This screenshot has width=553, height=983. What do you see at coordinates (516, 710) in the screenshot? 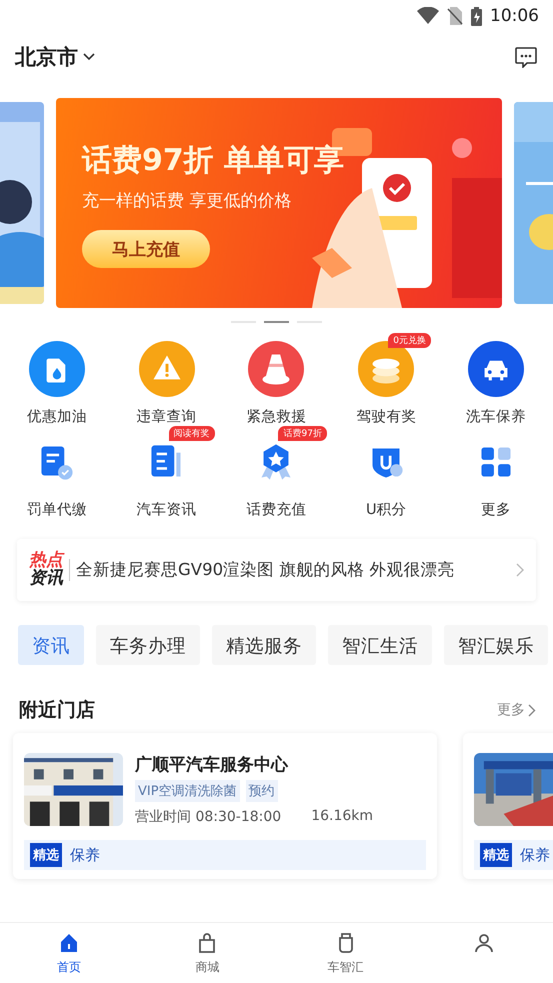
I see `more-link: 更多` at bounding box center [516, 710].